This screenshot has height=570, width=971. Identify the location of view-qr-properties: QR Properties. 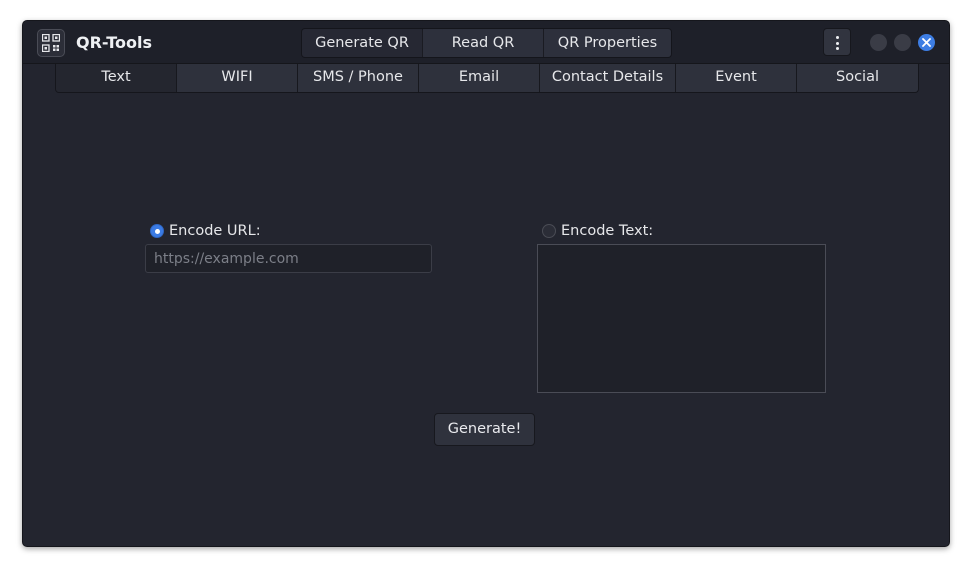
(607, 43).